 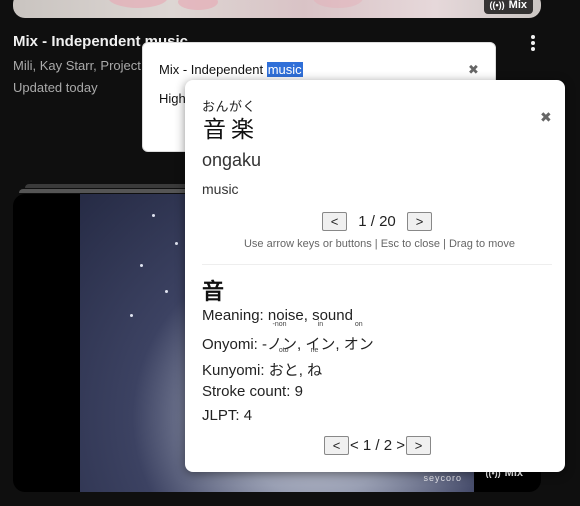 I want to click on divider, so click(x=377, y=264).